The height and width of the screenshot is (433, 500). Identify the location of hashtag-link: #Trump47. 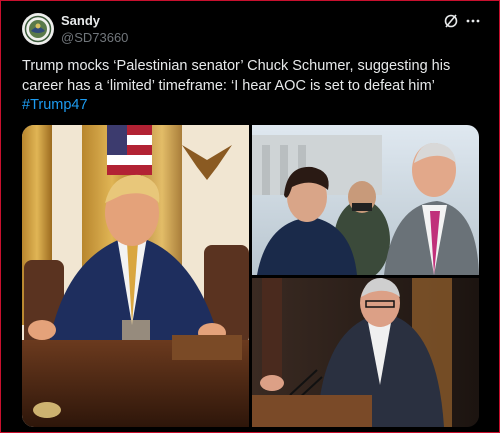
(55, 105).